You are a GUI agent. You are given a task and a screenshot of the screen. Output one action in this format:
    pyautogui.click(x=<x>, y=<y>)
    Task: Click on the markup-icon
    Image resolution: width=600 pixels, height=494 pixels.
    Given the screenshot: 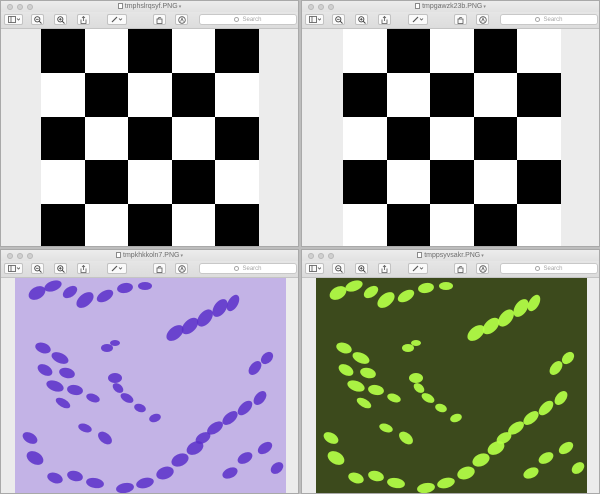 What is the action you would take?
    pyautogui.click(x=181, y=268)
    